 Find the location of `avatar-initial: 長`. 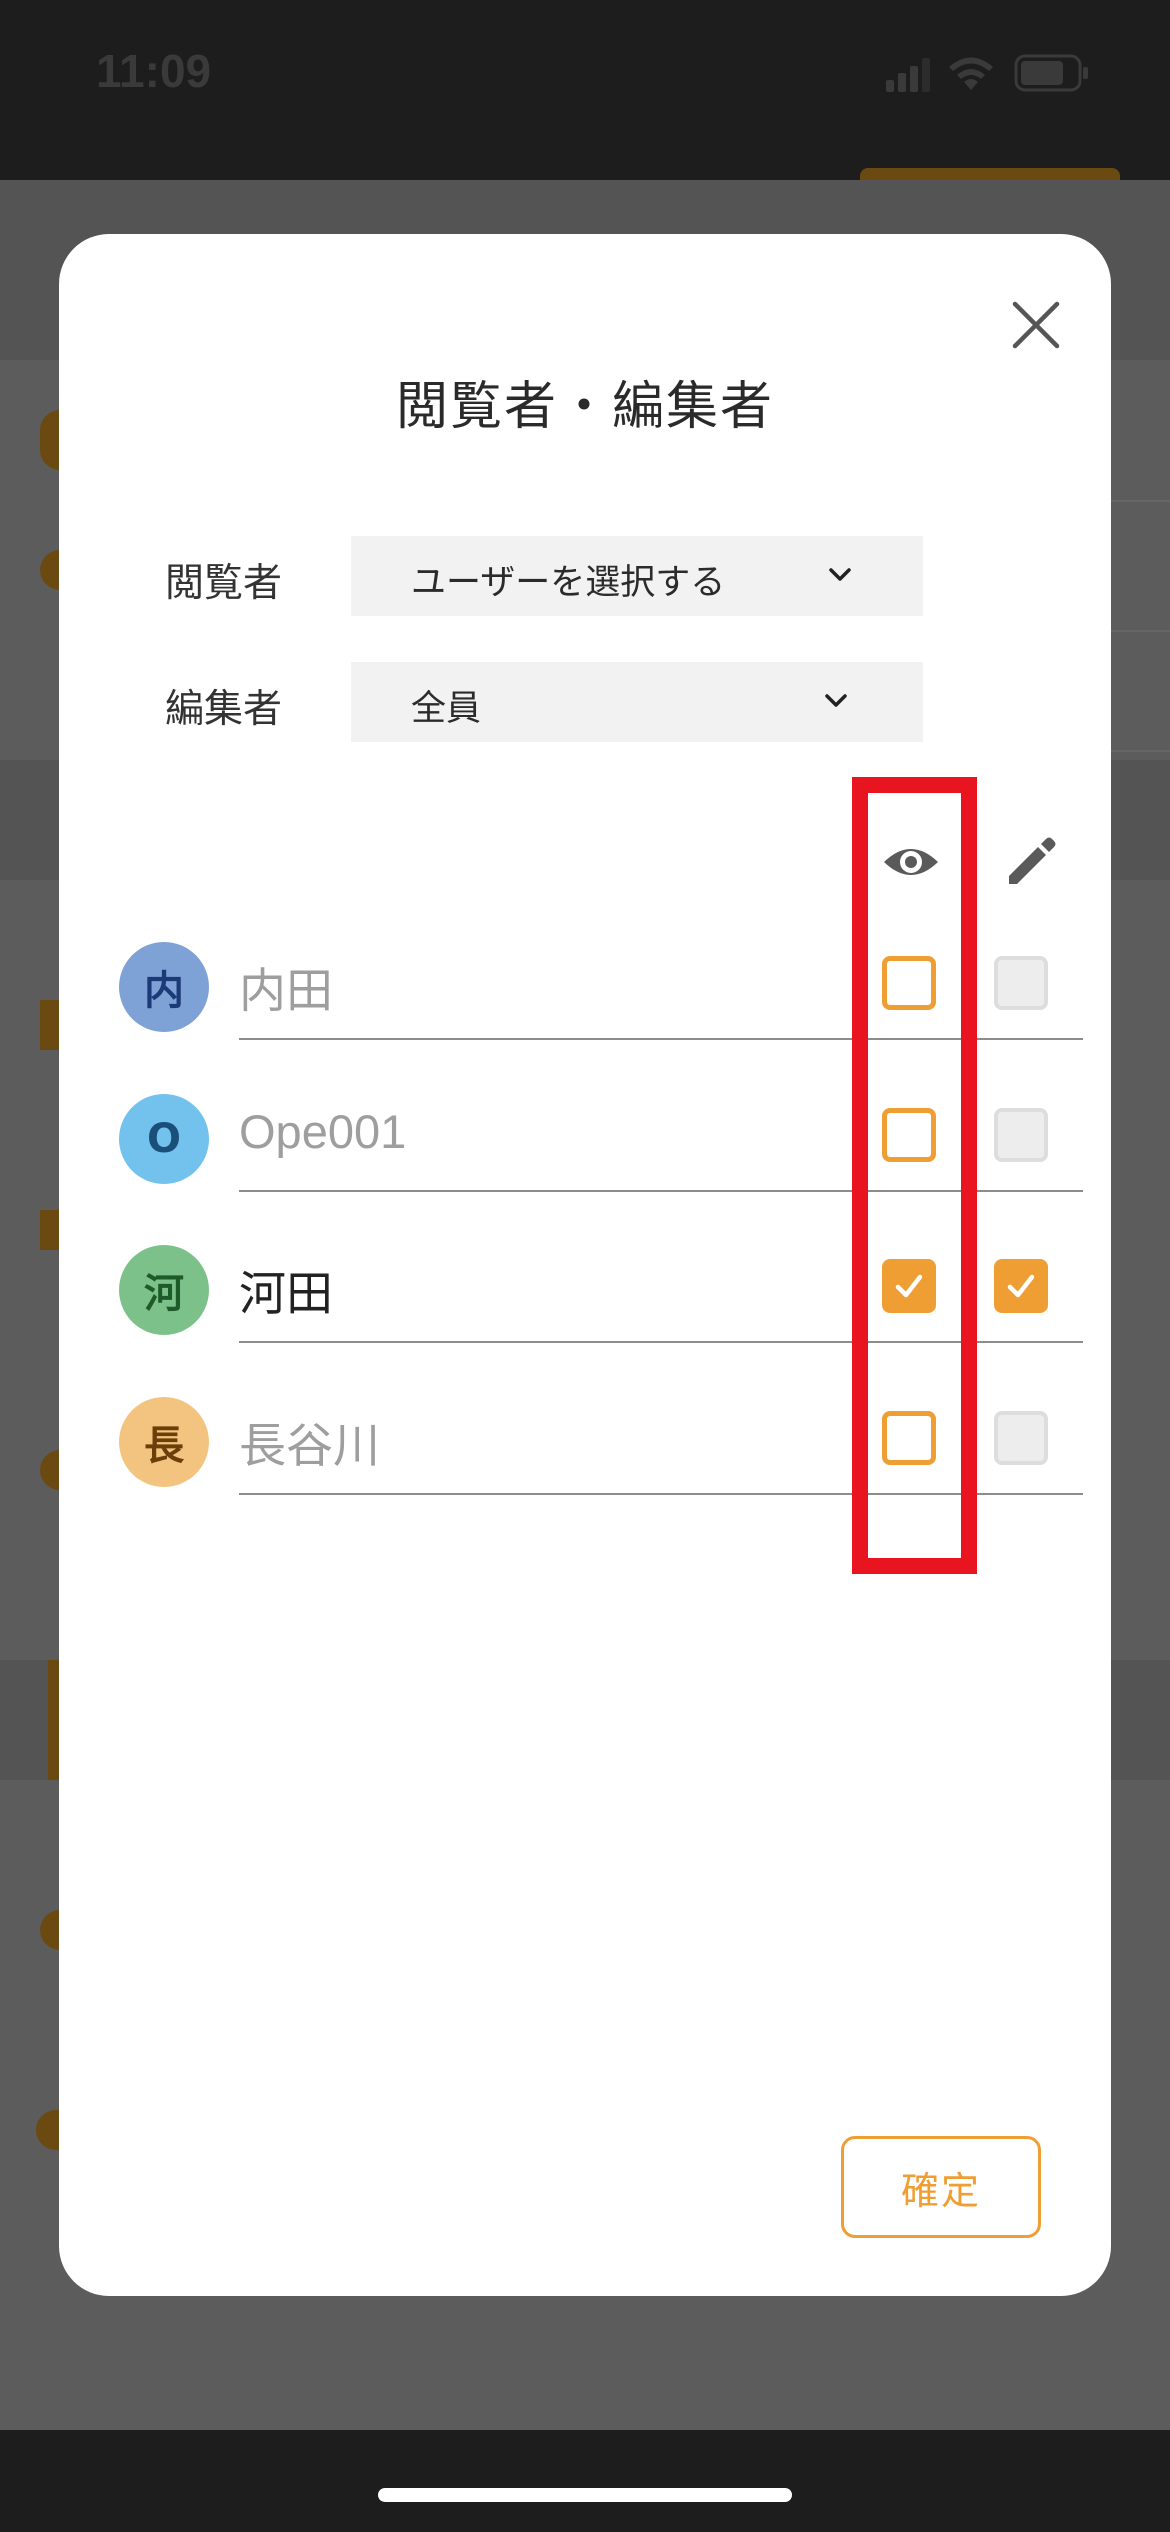

avatar-initial: 長 is located at coordinates (164, 1446).